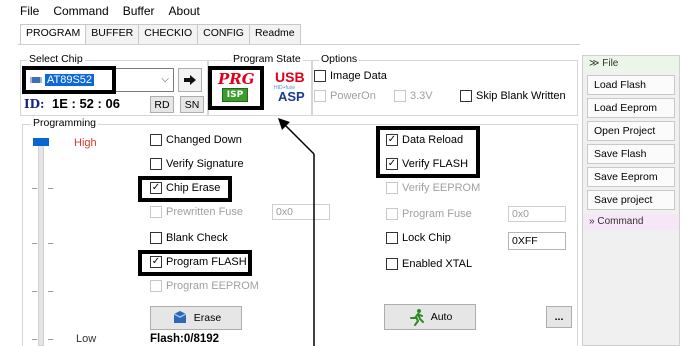 This screenshot has height=346, width=686. I want to click on lock-chip-checkbox: Lock Chip, so click(418, 238).